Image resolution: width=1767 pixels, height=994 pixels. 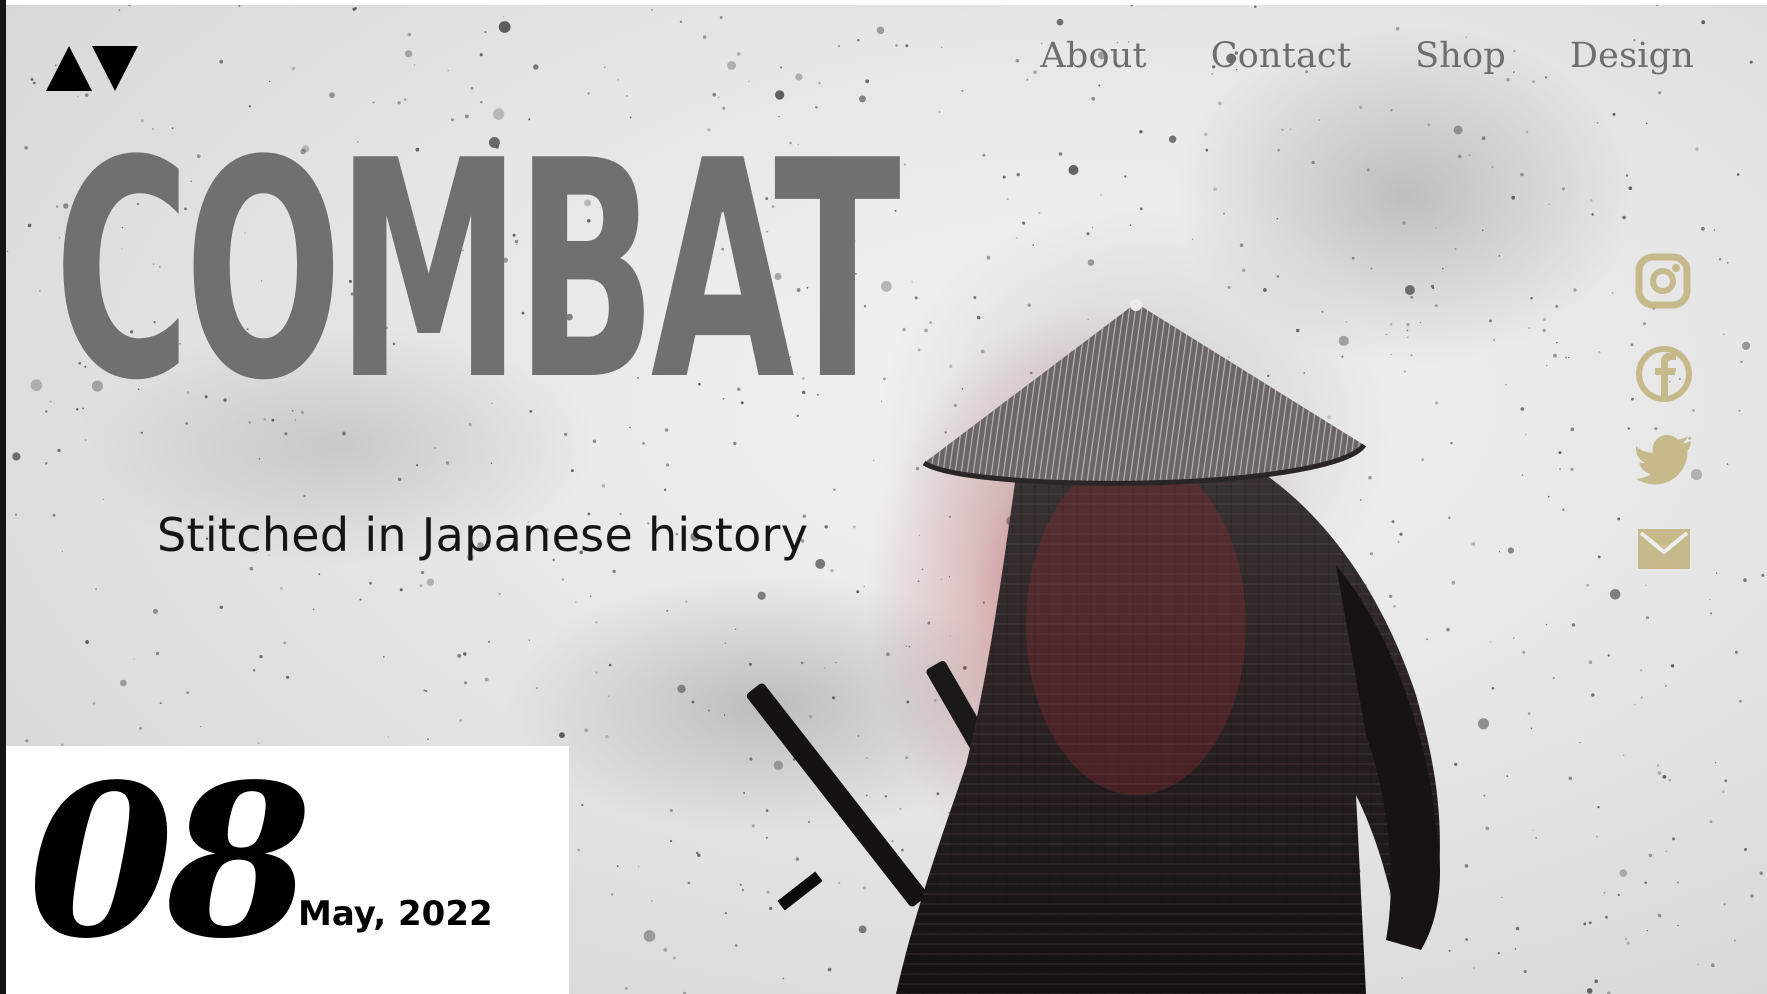 I want to click on instagram-link, so click(x=1664, y=282).